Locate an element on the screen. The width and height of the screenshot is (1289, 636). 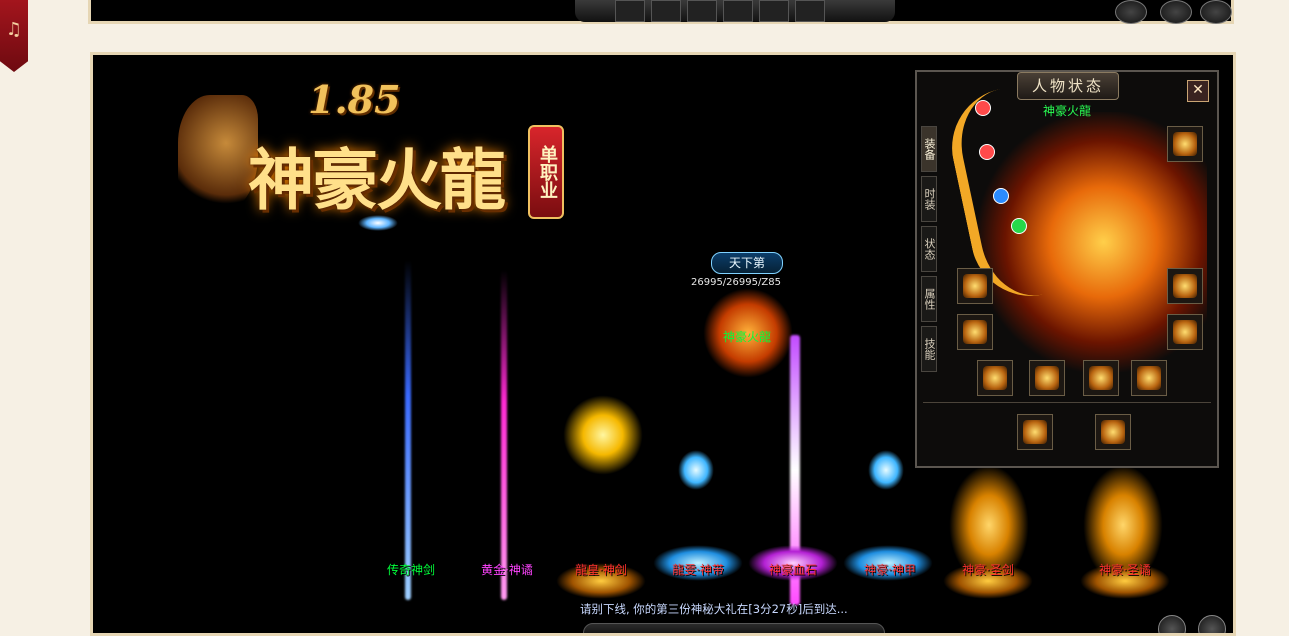
gold-sparkle is located at coordinates (603, 435).